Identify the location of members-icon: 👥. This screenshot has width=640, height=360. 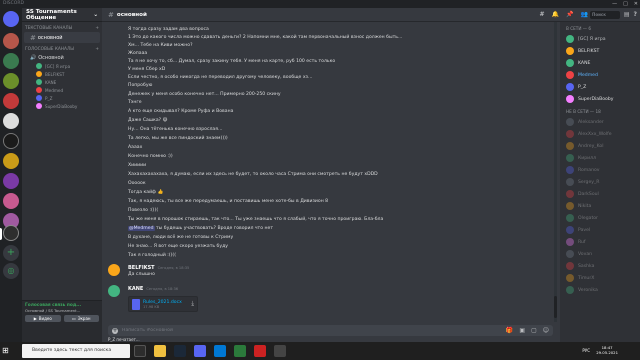
(584, 14).